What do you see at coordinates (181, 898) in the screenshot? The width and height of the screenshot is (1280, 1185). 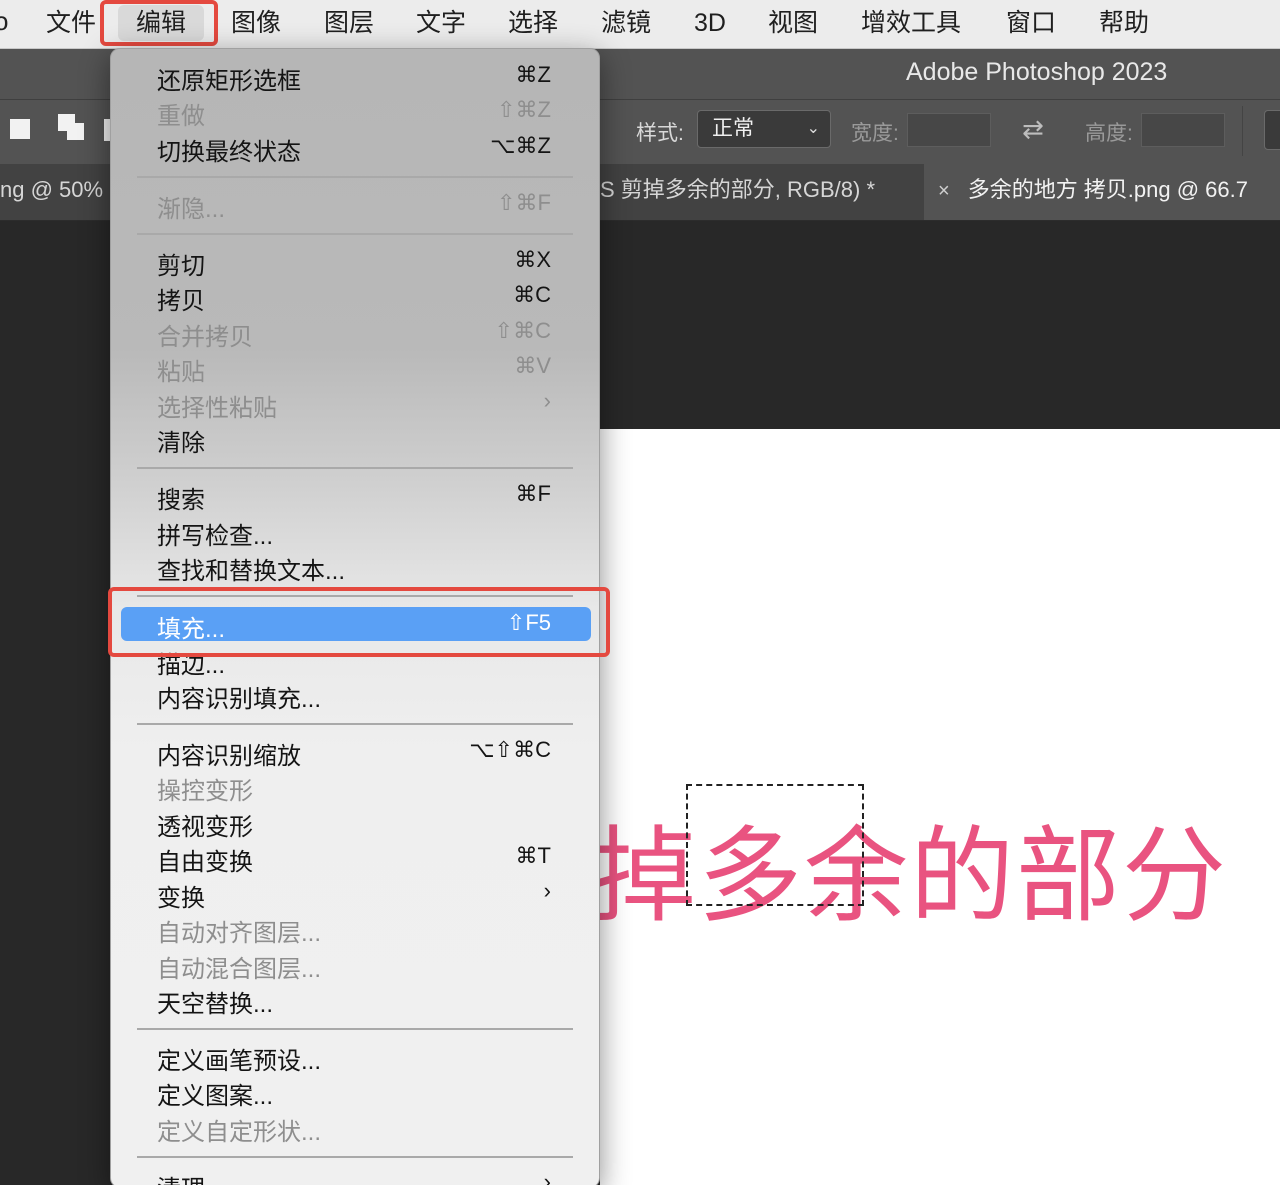 I see `menu-item-label: 变换` at bounding box center [181, 898].